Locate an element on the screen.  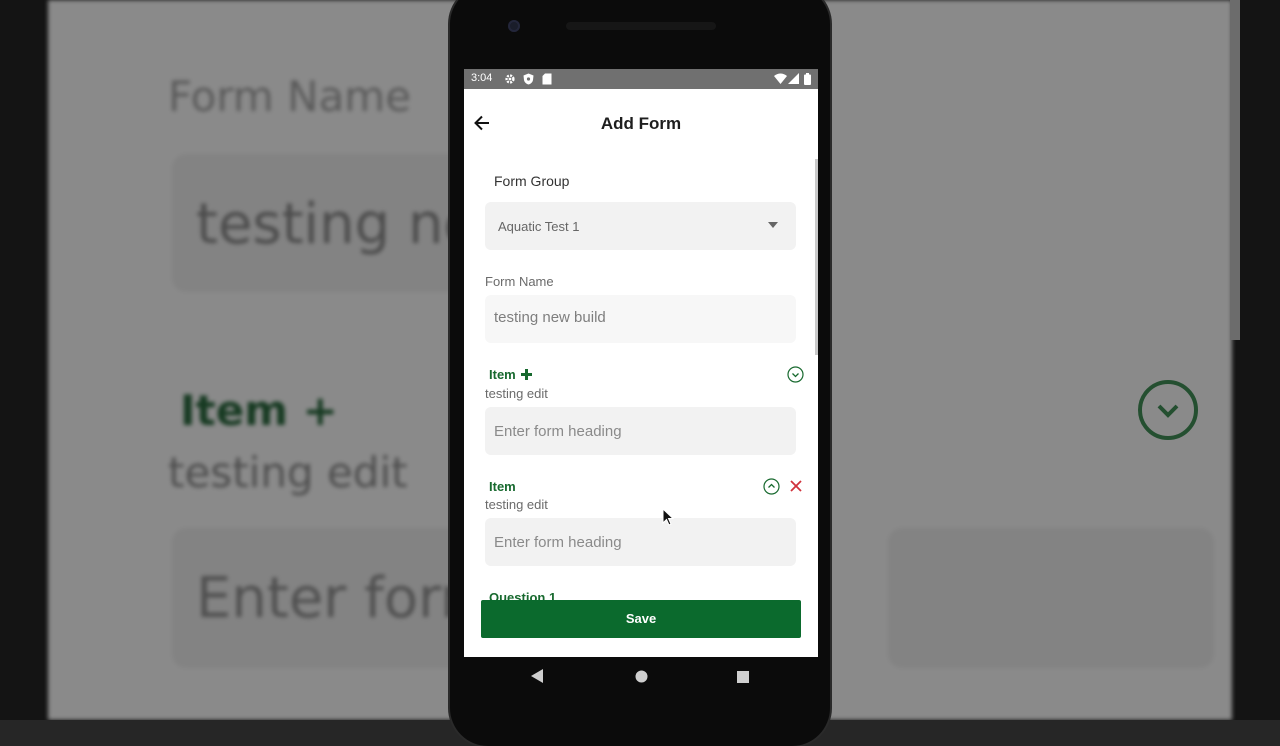
earpiece-speaker is located at coordinates (641, 26).